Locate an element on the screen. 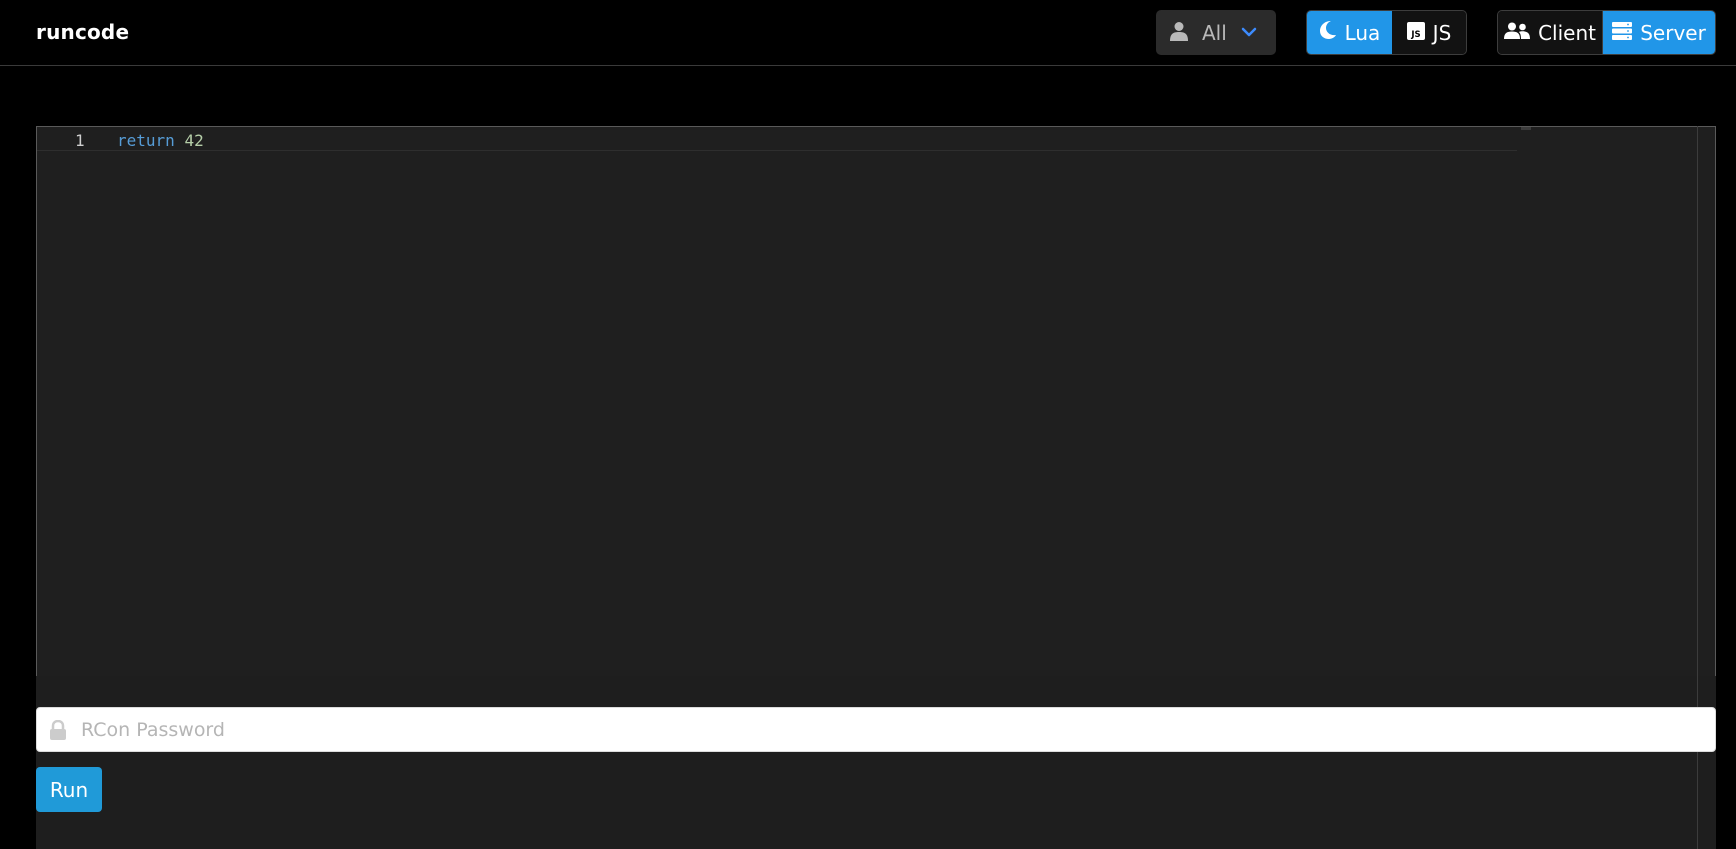 This screenshot has width=1736, height=849. users-icon is located at coordinates (1517, 33).